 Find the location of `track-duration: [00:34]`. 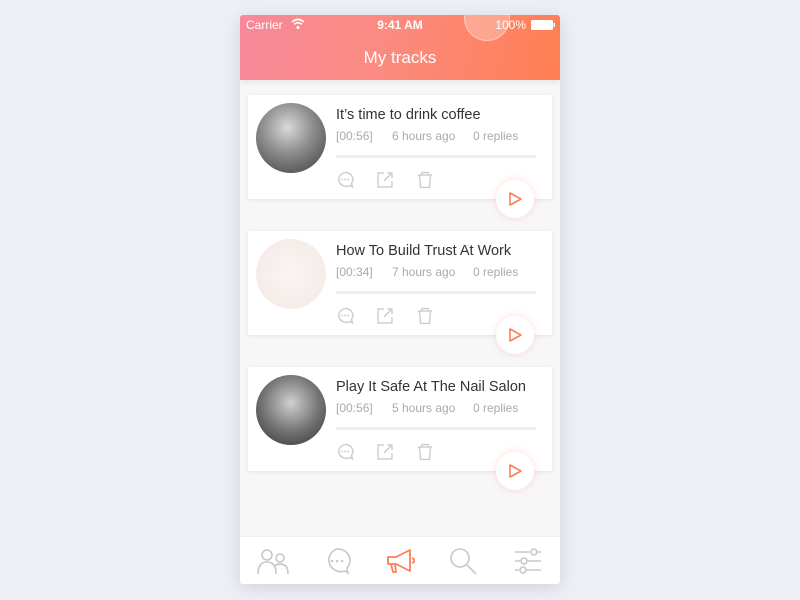

track-duration: [00:34] is located at coordinates (354, 272).